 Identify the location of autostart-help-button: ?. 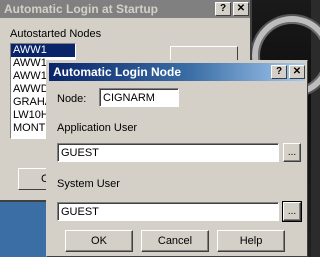
(223, 9).